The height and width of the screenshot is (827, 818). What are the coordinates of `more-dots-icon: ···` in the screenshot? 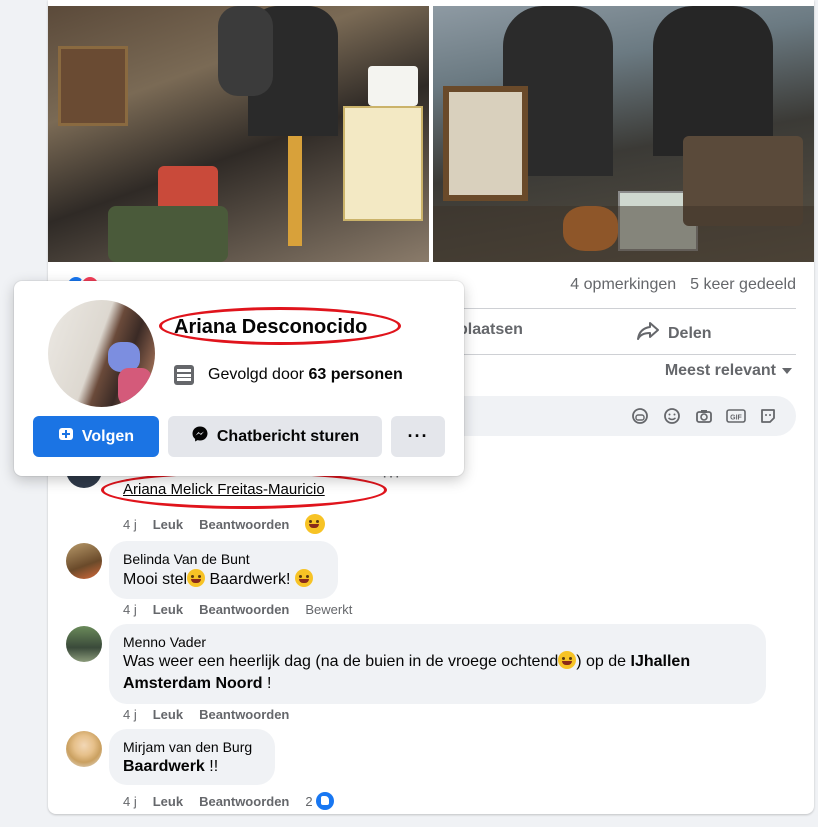 It's located at (418, 436).